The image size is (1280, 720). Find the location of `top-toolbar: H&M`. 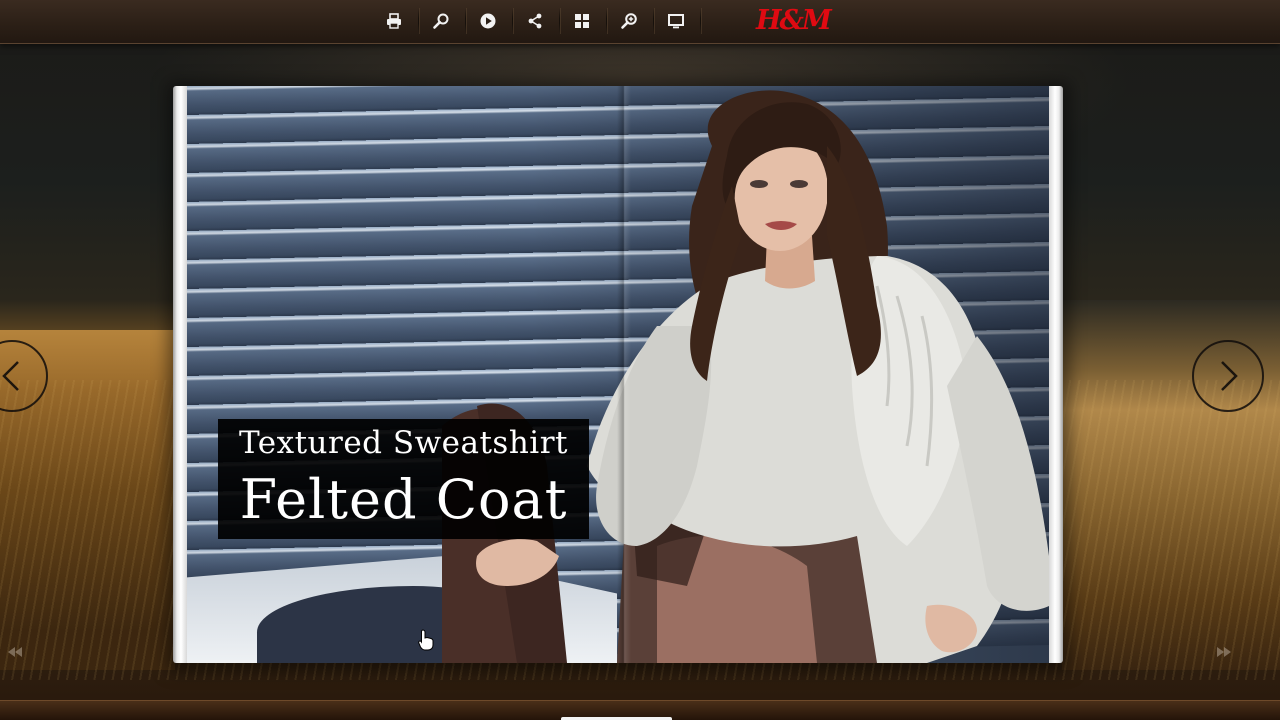

top-toolbar: H&M is located at coordinates (640, 22).